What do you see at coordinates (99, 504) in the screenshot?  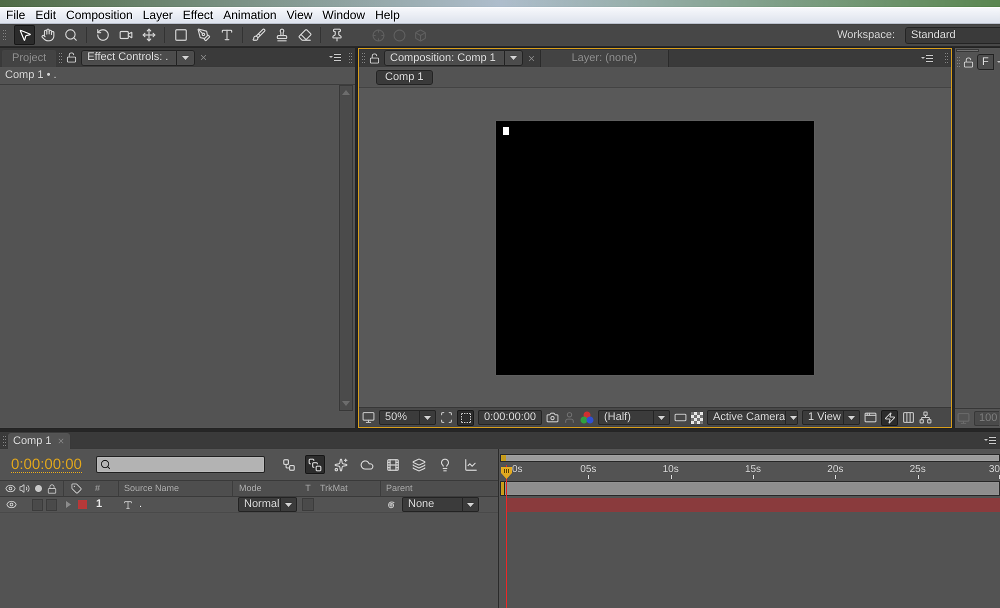 I see `layer-number: 1` at bounding box center [99, 504].